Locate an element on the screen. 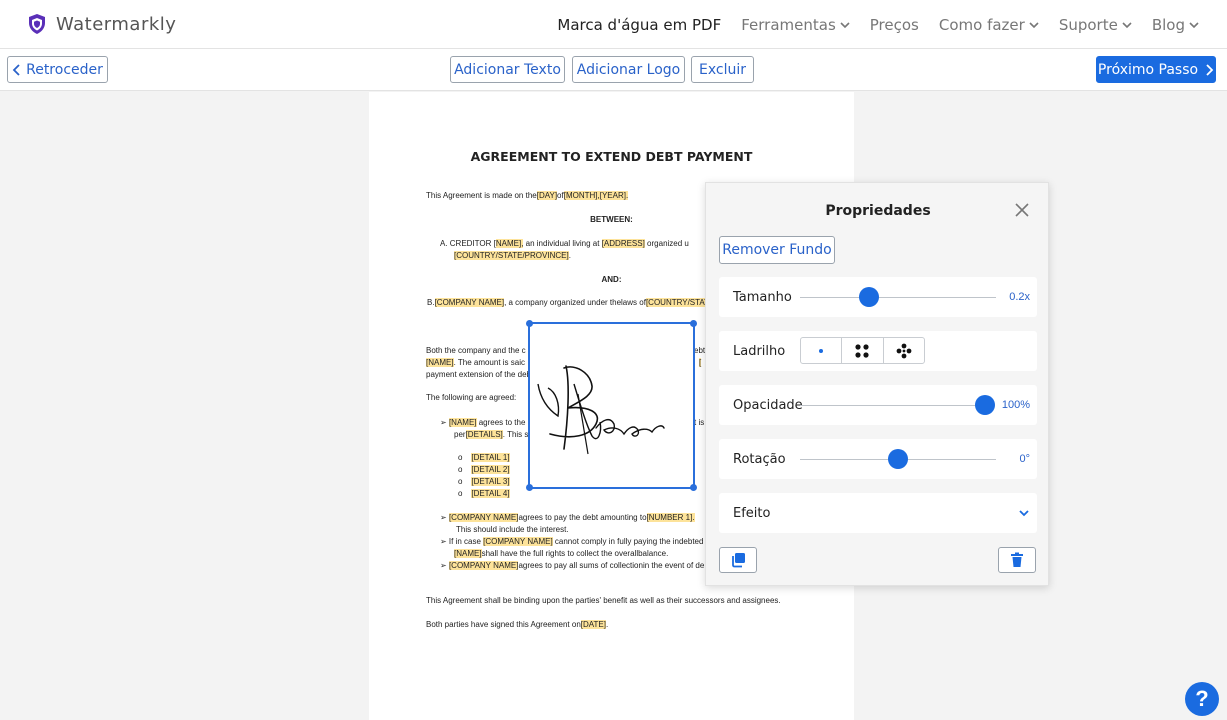 Image resolution: width=1227 pixels, height=720 pixels. doc-placeholder: NAME], is located at coordinates (509, 243).